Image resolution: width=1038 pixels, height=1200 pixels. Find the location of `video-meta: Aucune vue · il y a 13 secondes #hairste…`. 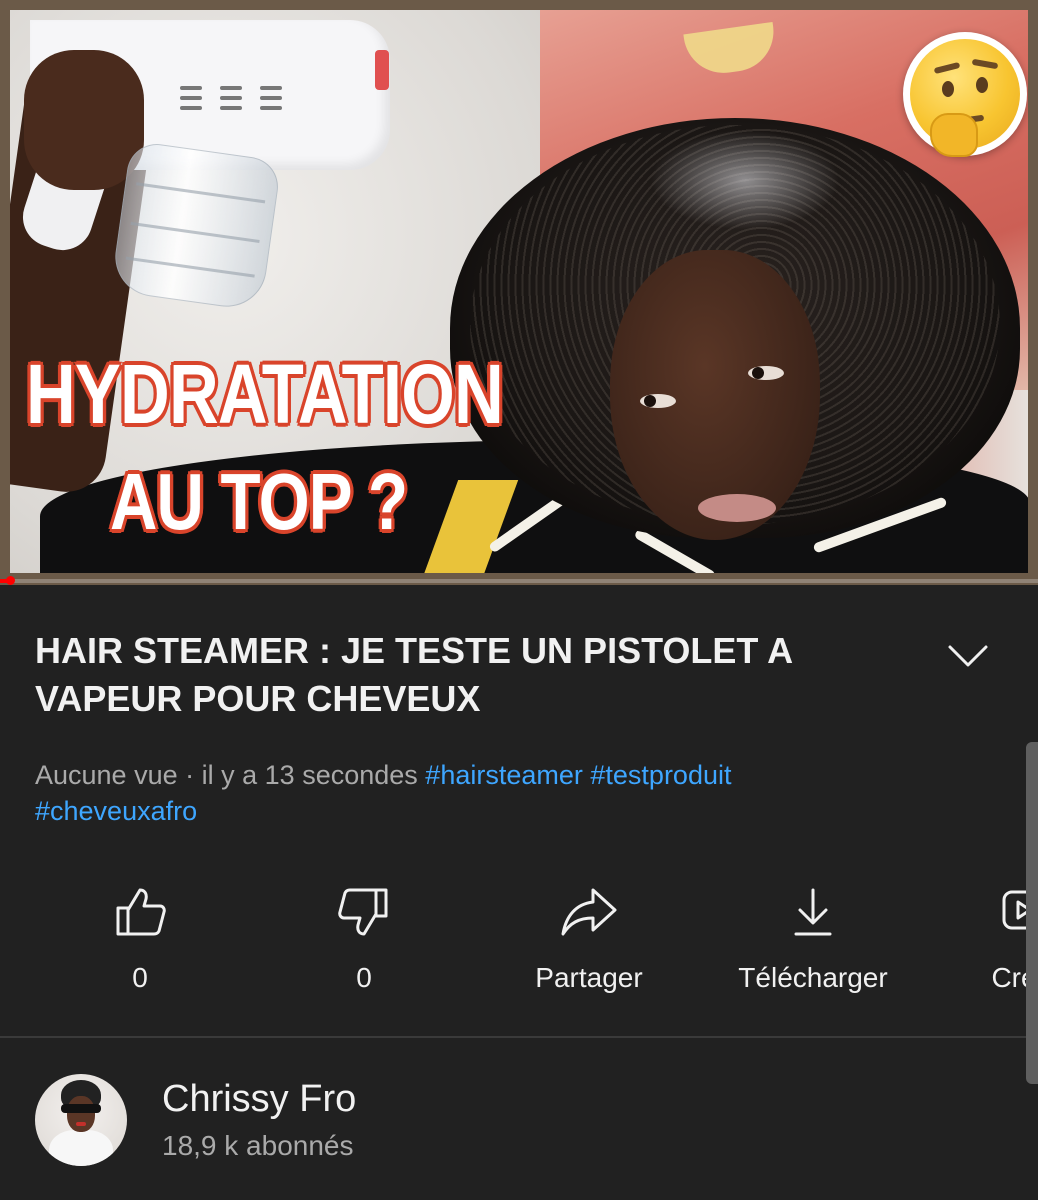

video-meta: Aucune vue · il y a 13 secondes #hairste… is located at coordinates (485, 793).